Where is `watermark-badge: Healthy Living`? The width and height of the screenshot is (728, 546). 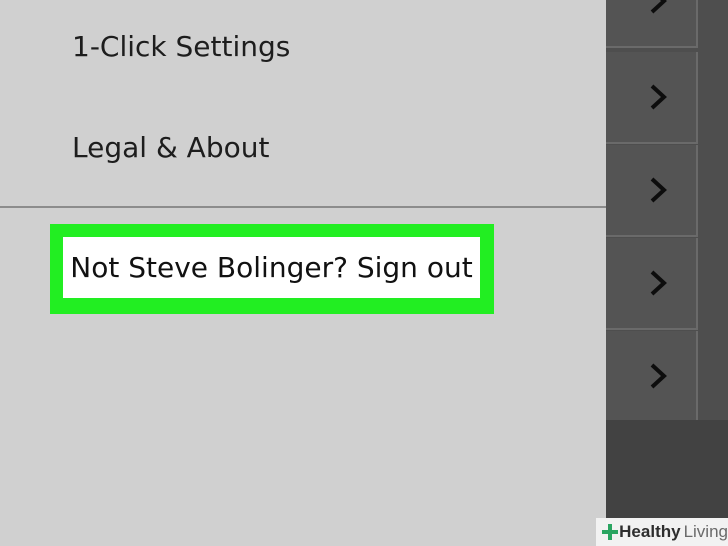
watermark-badge: Healthy Living is located at coordinates (662, 532).